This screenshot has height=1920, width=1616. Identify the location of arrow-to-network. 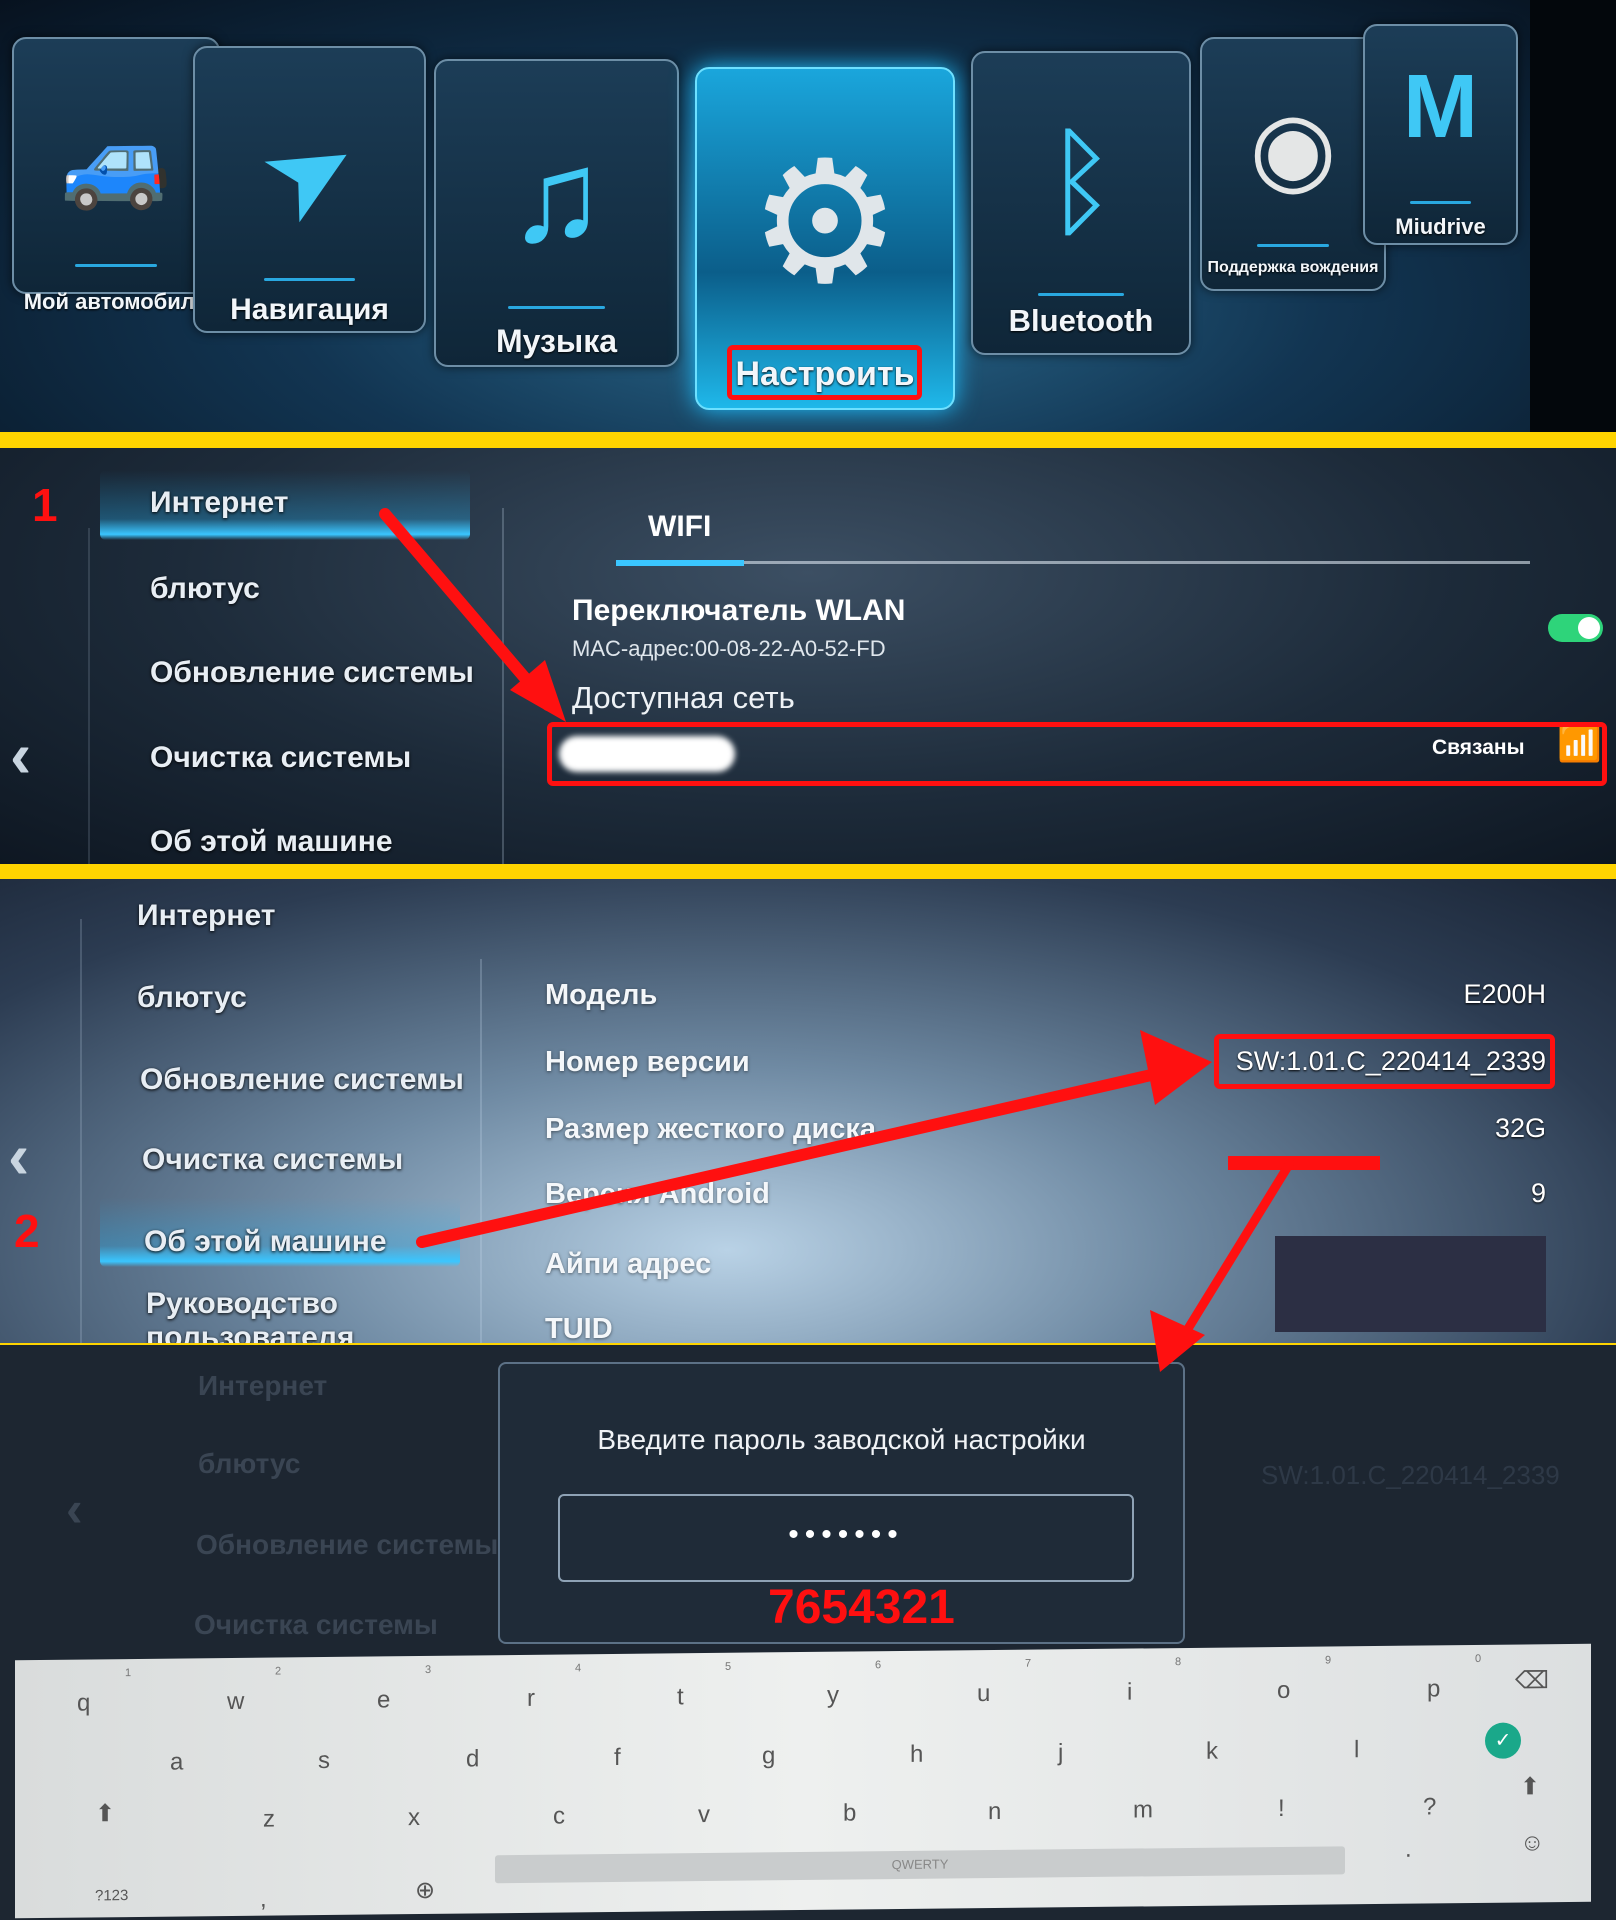
(466, 609).